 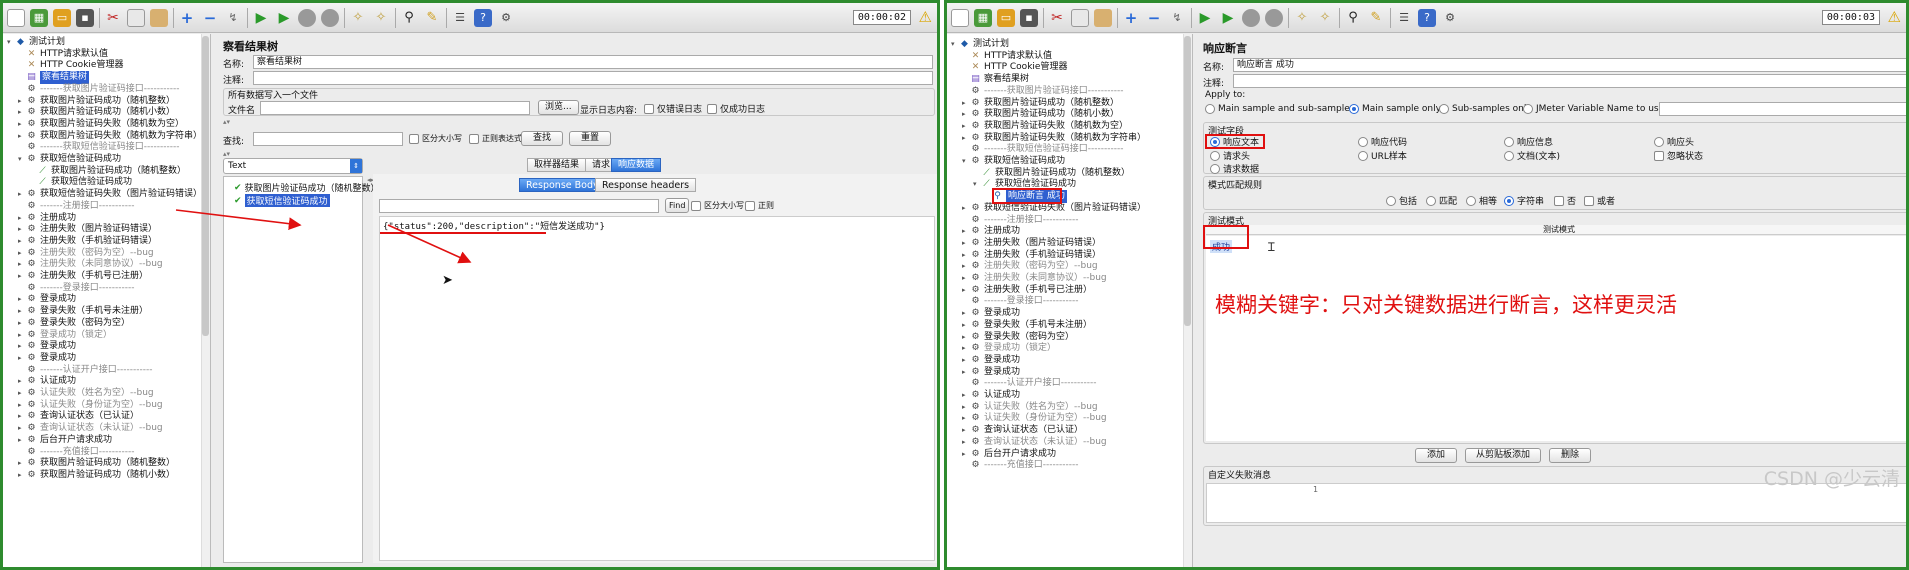 What do you see at coordinates (590, 138) in the screenshot?
I see `reset-button: 重置` at bounding box center [590, 138].